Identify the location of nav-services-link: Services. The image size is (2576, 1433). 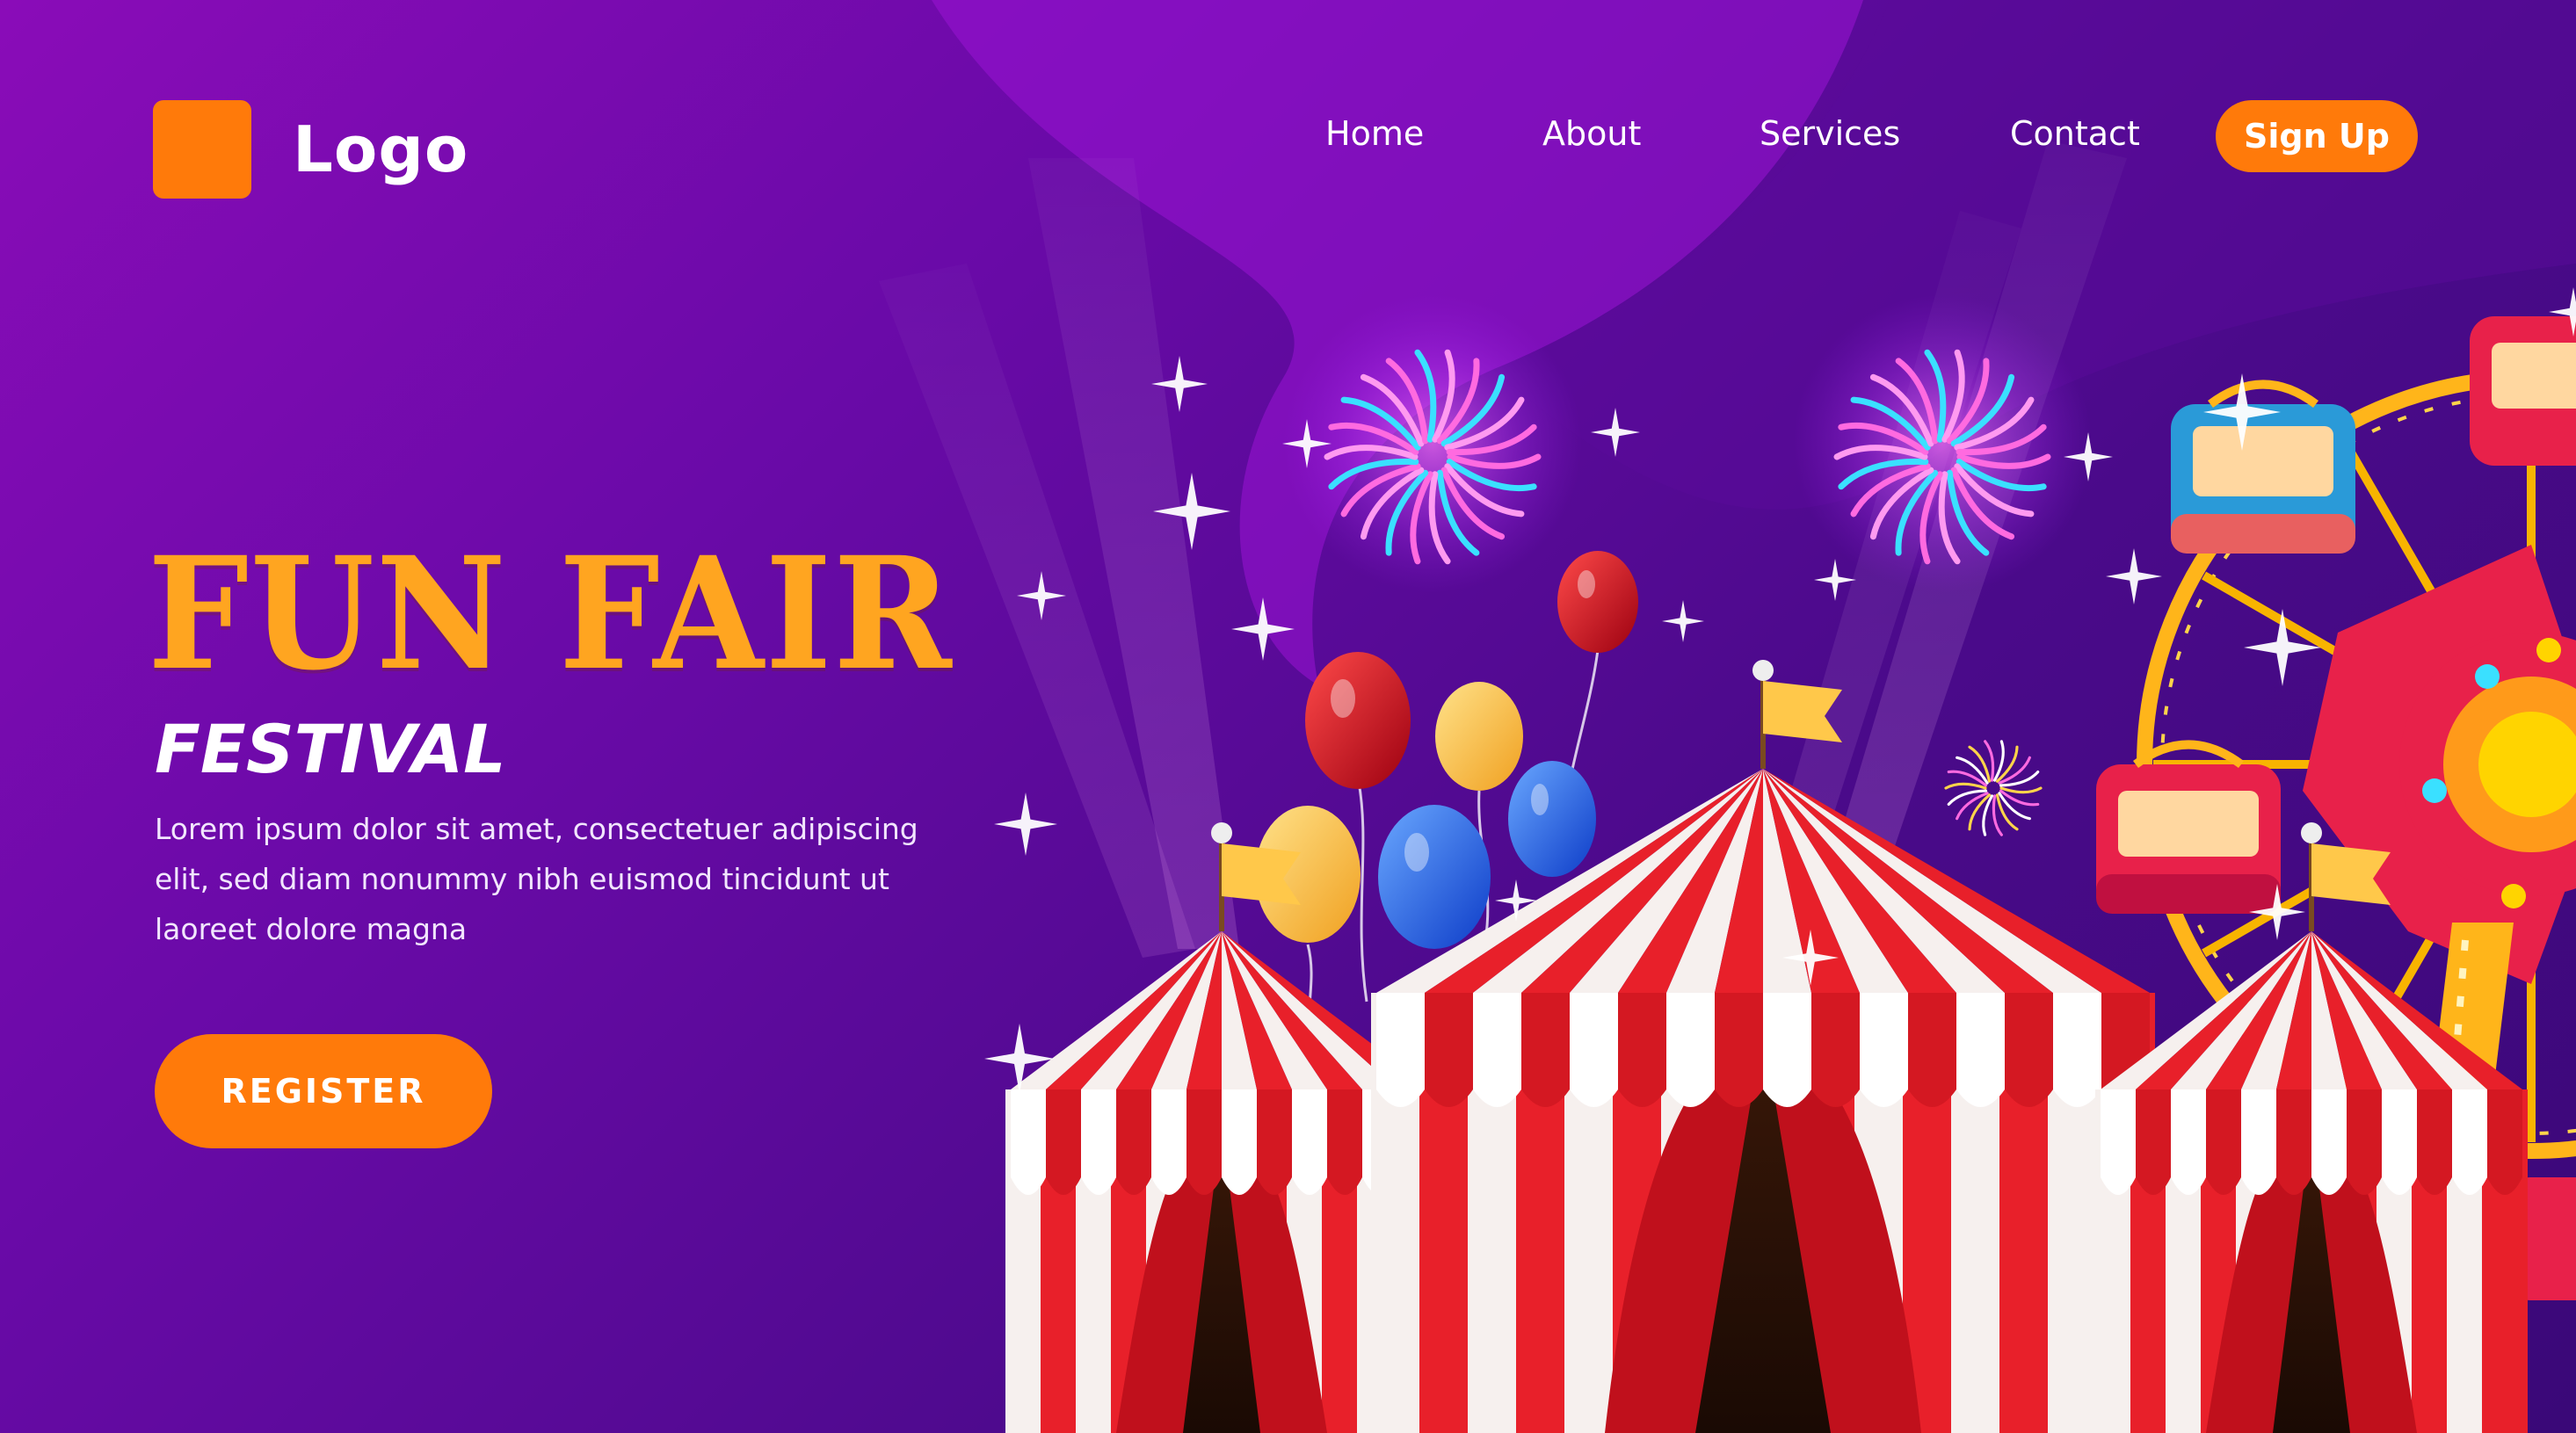
(1830, 133).